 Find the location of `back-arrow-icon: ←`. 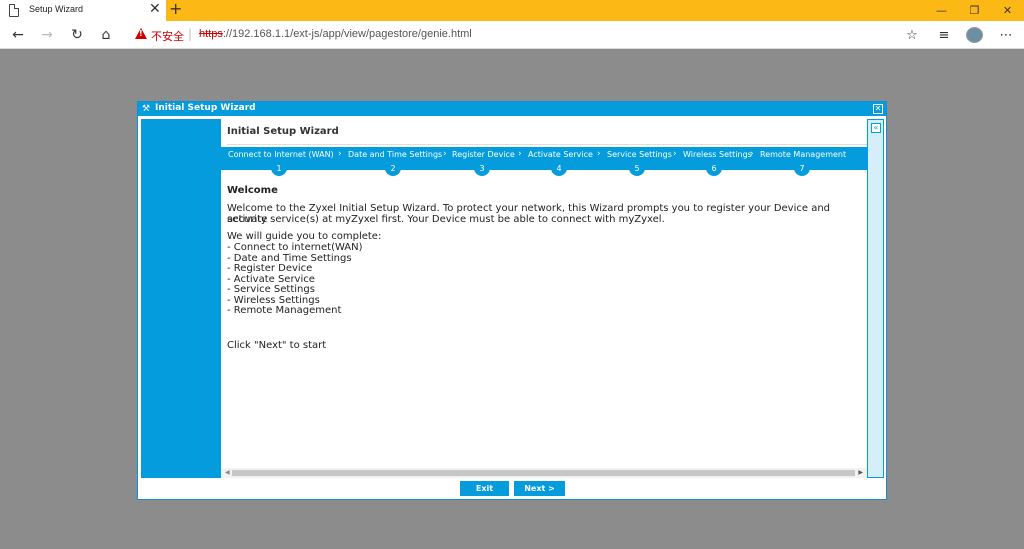

back-arrow-icon: ← is located at coordinates (18, 35).